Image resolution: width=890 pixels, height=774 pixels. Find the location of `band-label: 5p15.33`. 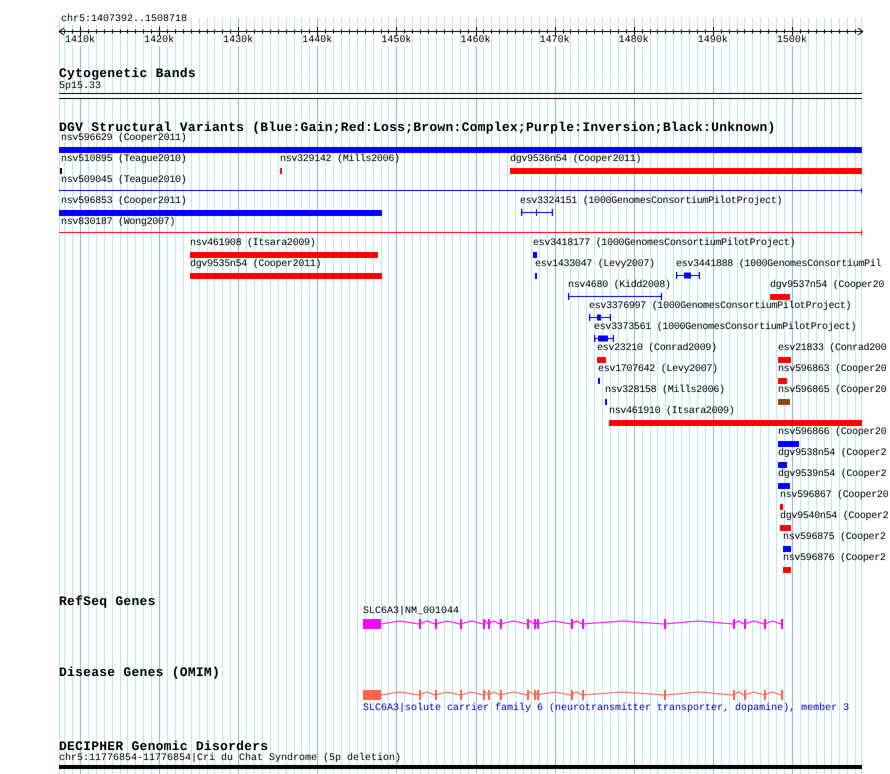

band-label: 5p15.33 is located at coordinates (80, 87).